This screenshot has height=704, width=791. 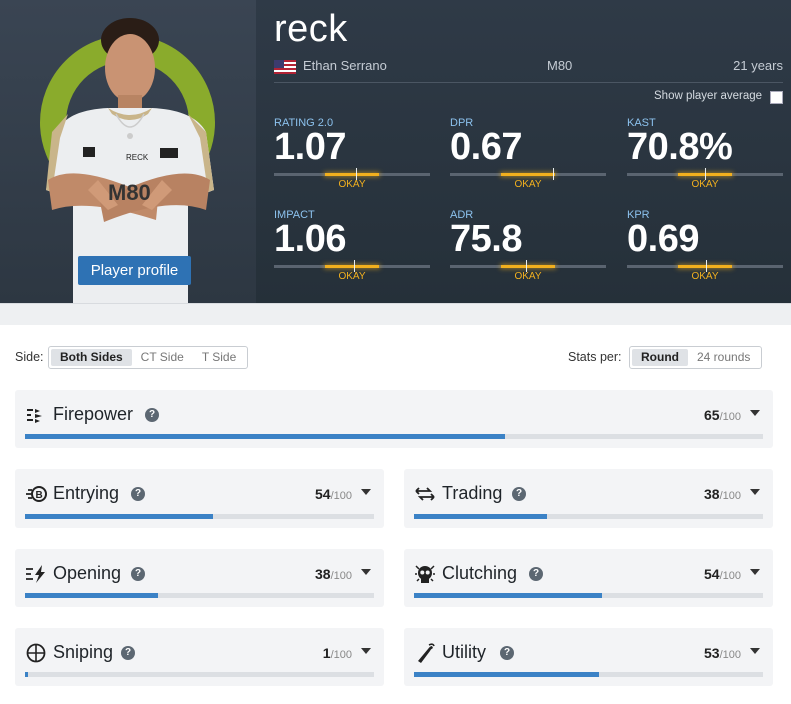 What do you see at coordinates (472, 493) in the screenshot?
I see `category-title: Trading` at bounding box center [472, 493].